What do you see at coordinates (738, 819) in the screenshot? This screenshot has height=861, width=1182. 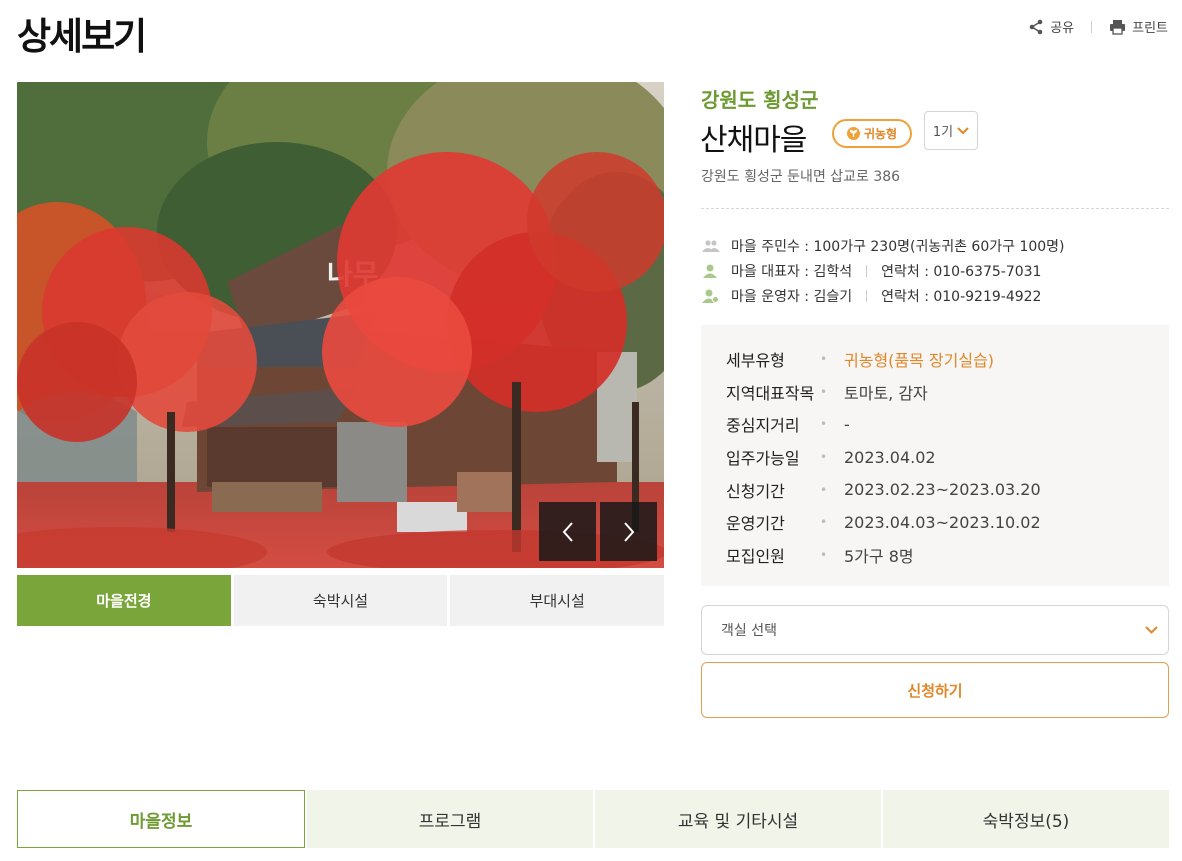 I see `tab-education: 교육 및 기타시설` at bounding box center [738, 819].